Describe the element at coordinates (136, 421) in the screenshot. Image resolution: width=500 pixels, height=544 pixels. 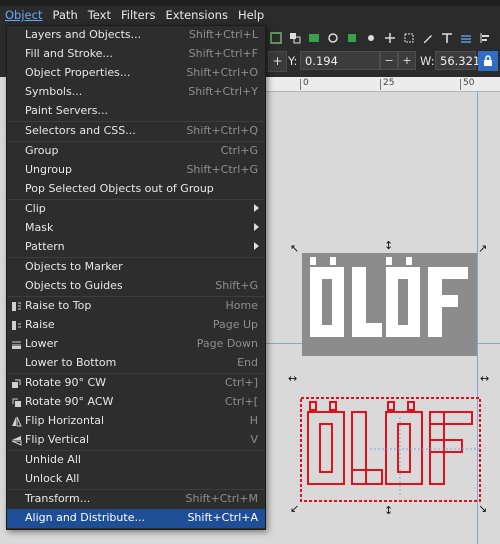
I see `menu-item-flip-horizontal: Flip Horizontal H` at that location.